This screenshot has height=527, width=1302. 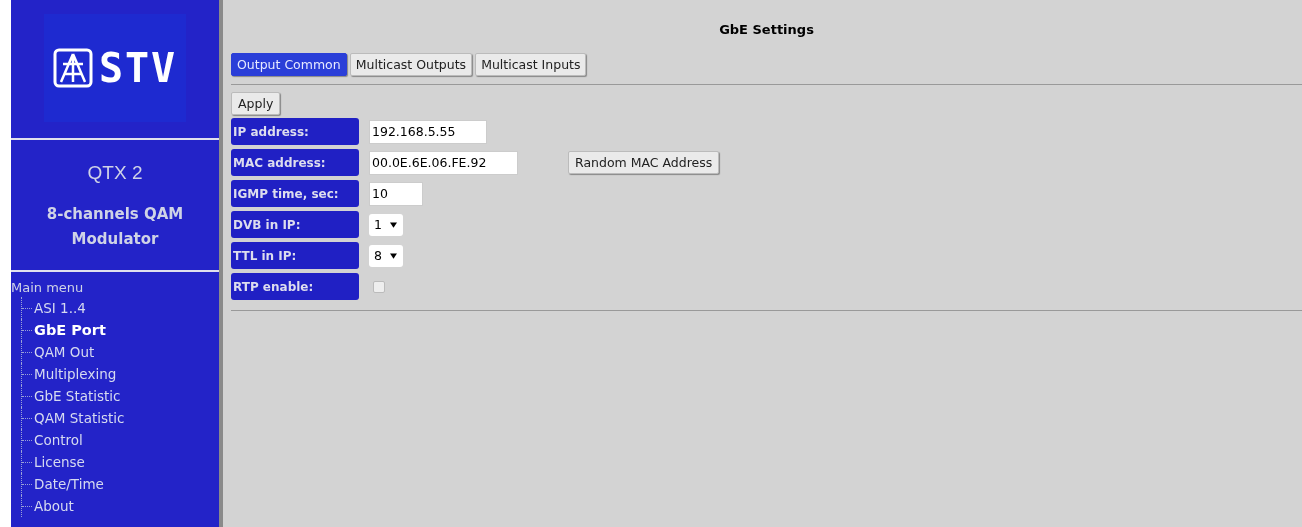 I want to click on product-description: 8-channels QAM Modulator, so click(x=115, y=227).